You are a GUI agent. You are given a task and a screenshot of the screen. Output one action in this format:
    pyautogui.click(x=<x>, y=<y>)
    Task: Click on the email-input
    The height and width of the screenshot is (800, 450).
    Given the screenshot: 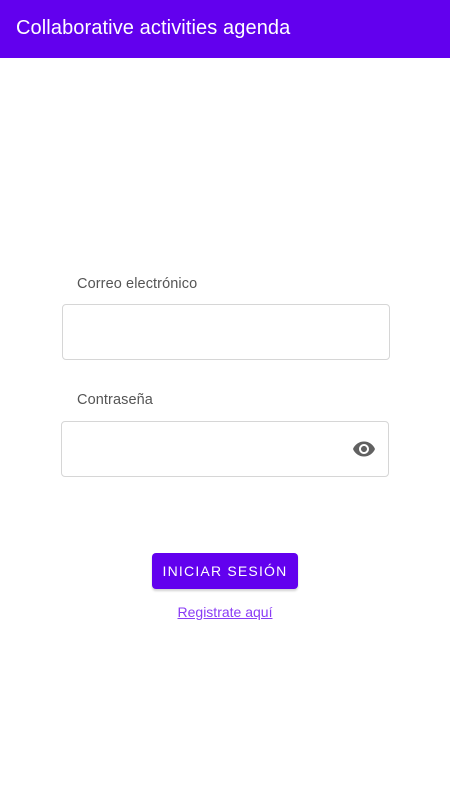 What is the action you would take?
    pyautogui.click(x=207, y=332)
    